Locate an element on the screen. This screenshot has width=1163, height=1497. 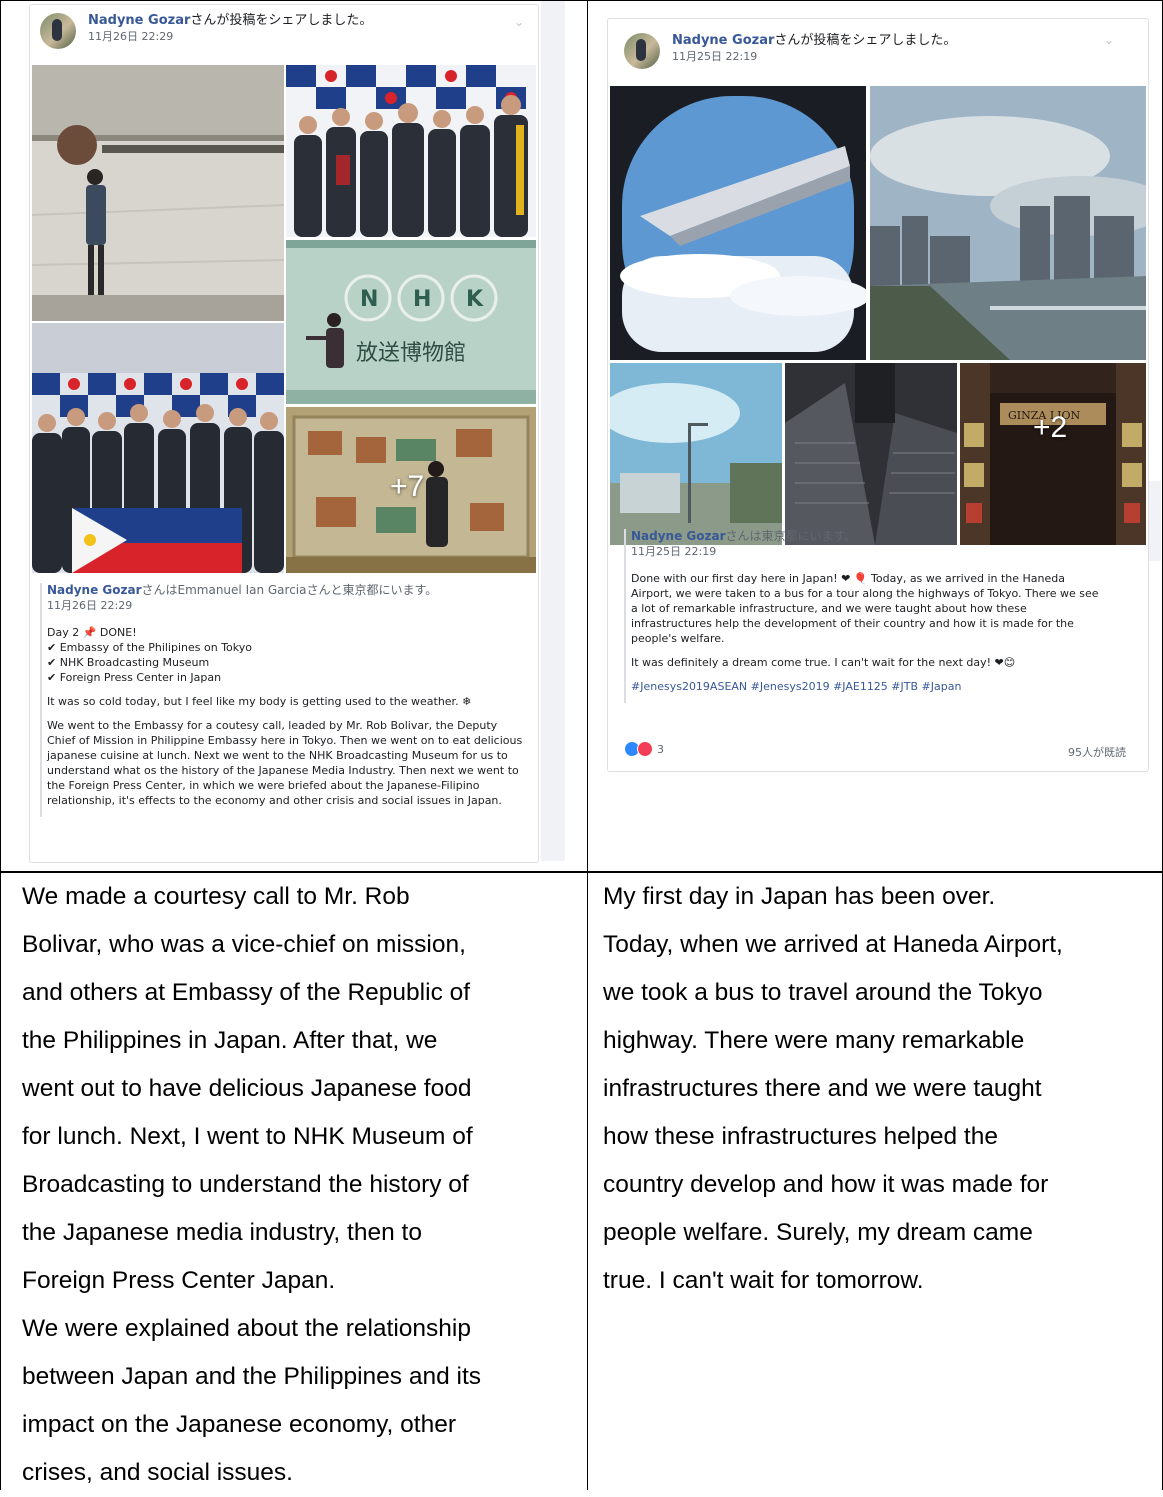
translation-line: went out to have delicious Japanese food is located at coordinates (247, 1088).